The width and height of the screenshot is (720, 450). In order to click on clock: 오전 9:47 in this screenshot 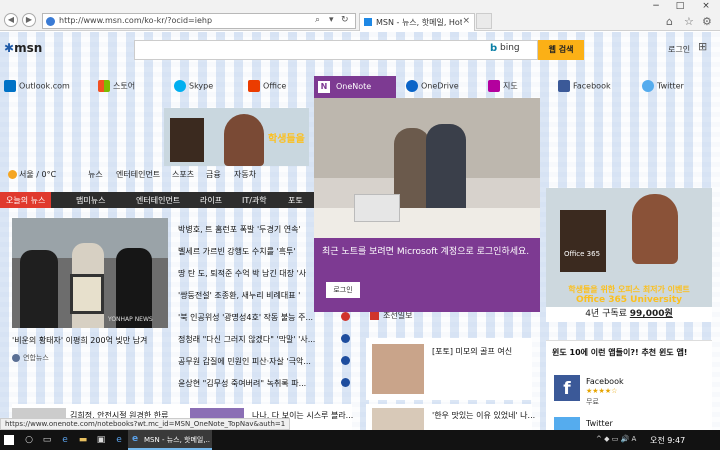, I will do `click(667, 440)`.